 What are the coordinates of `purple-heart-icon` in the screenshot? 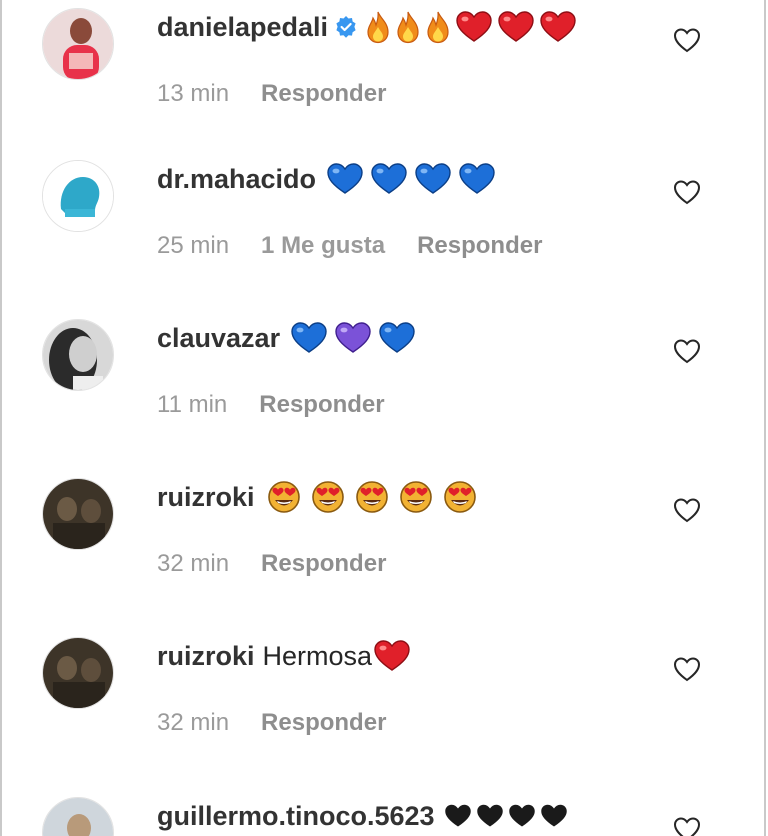 It's located at (353, 338).